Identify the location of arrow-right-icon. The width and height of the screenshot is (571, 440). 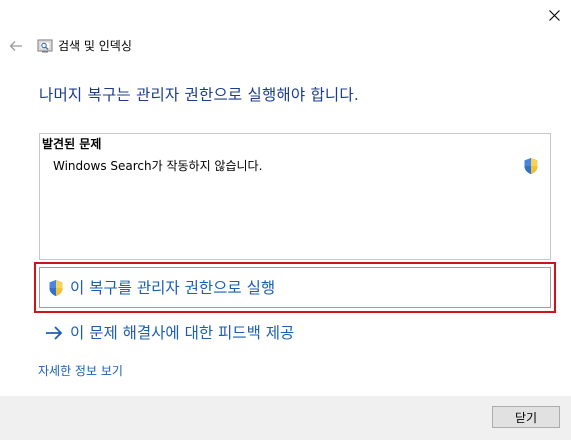
(54, 333).